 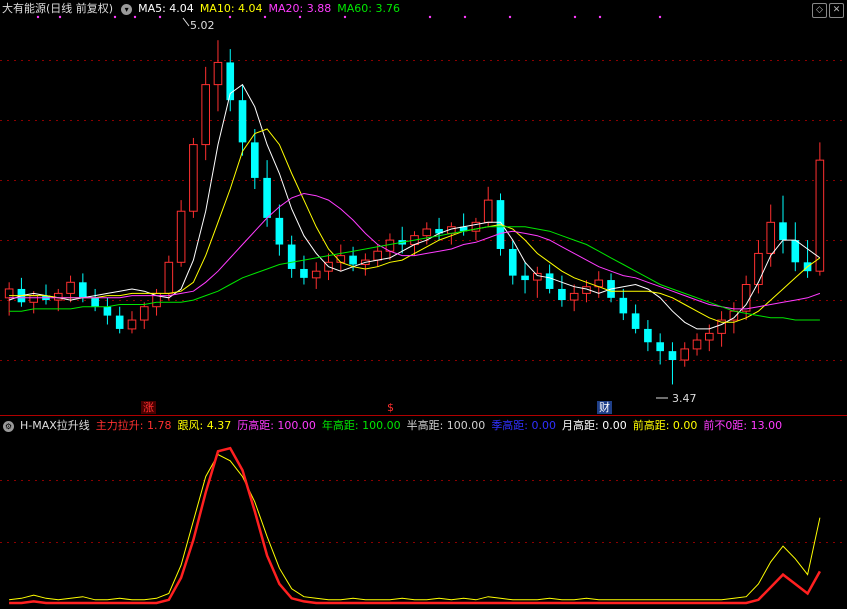 What do you see at coordinates (665, 425) in the screenshot?
I see `indicator-prev-high-dist: 前高距: 0.00` at bounding box center [665, 425].